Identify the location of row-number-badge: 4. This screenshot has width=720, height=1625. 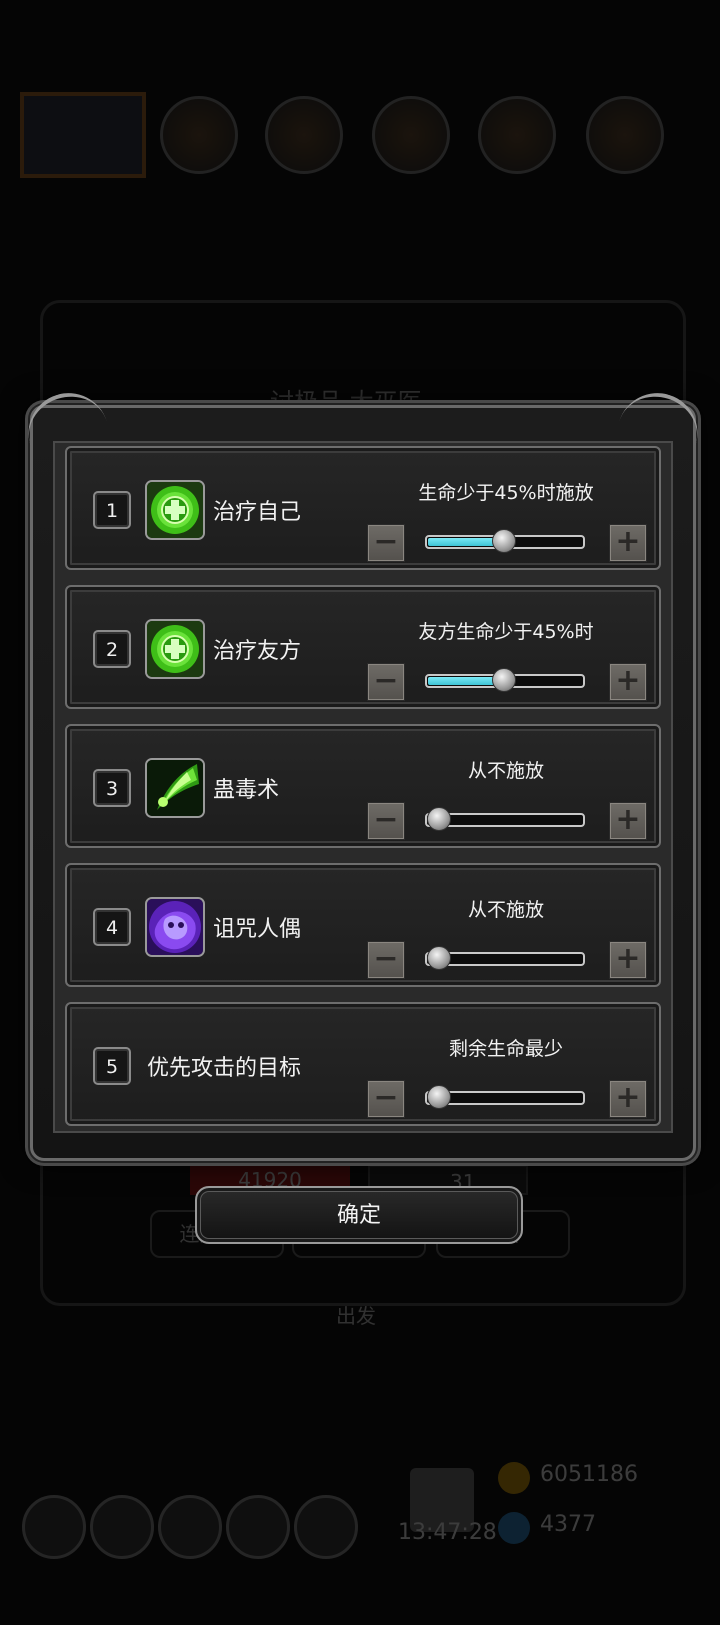
(112, 927).